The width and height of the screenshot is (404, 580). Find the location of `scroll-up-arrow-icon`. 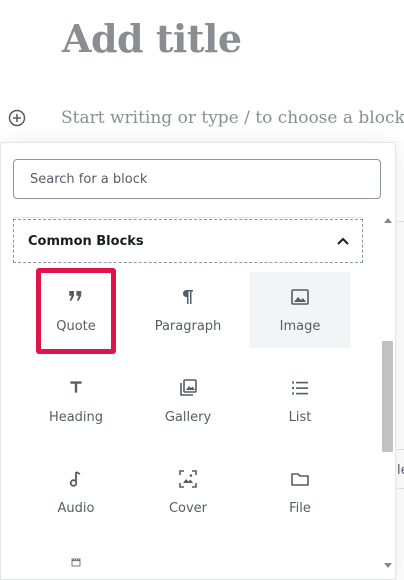

scroll-up-arrow-icon is located at coordinates (388, 220).